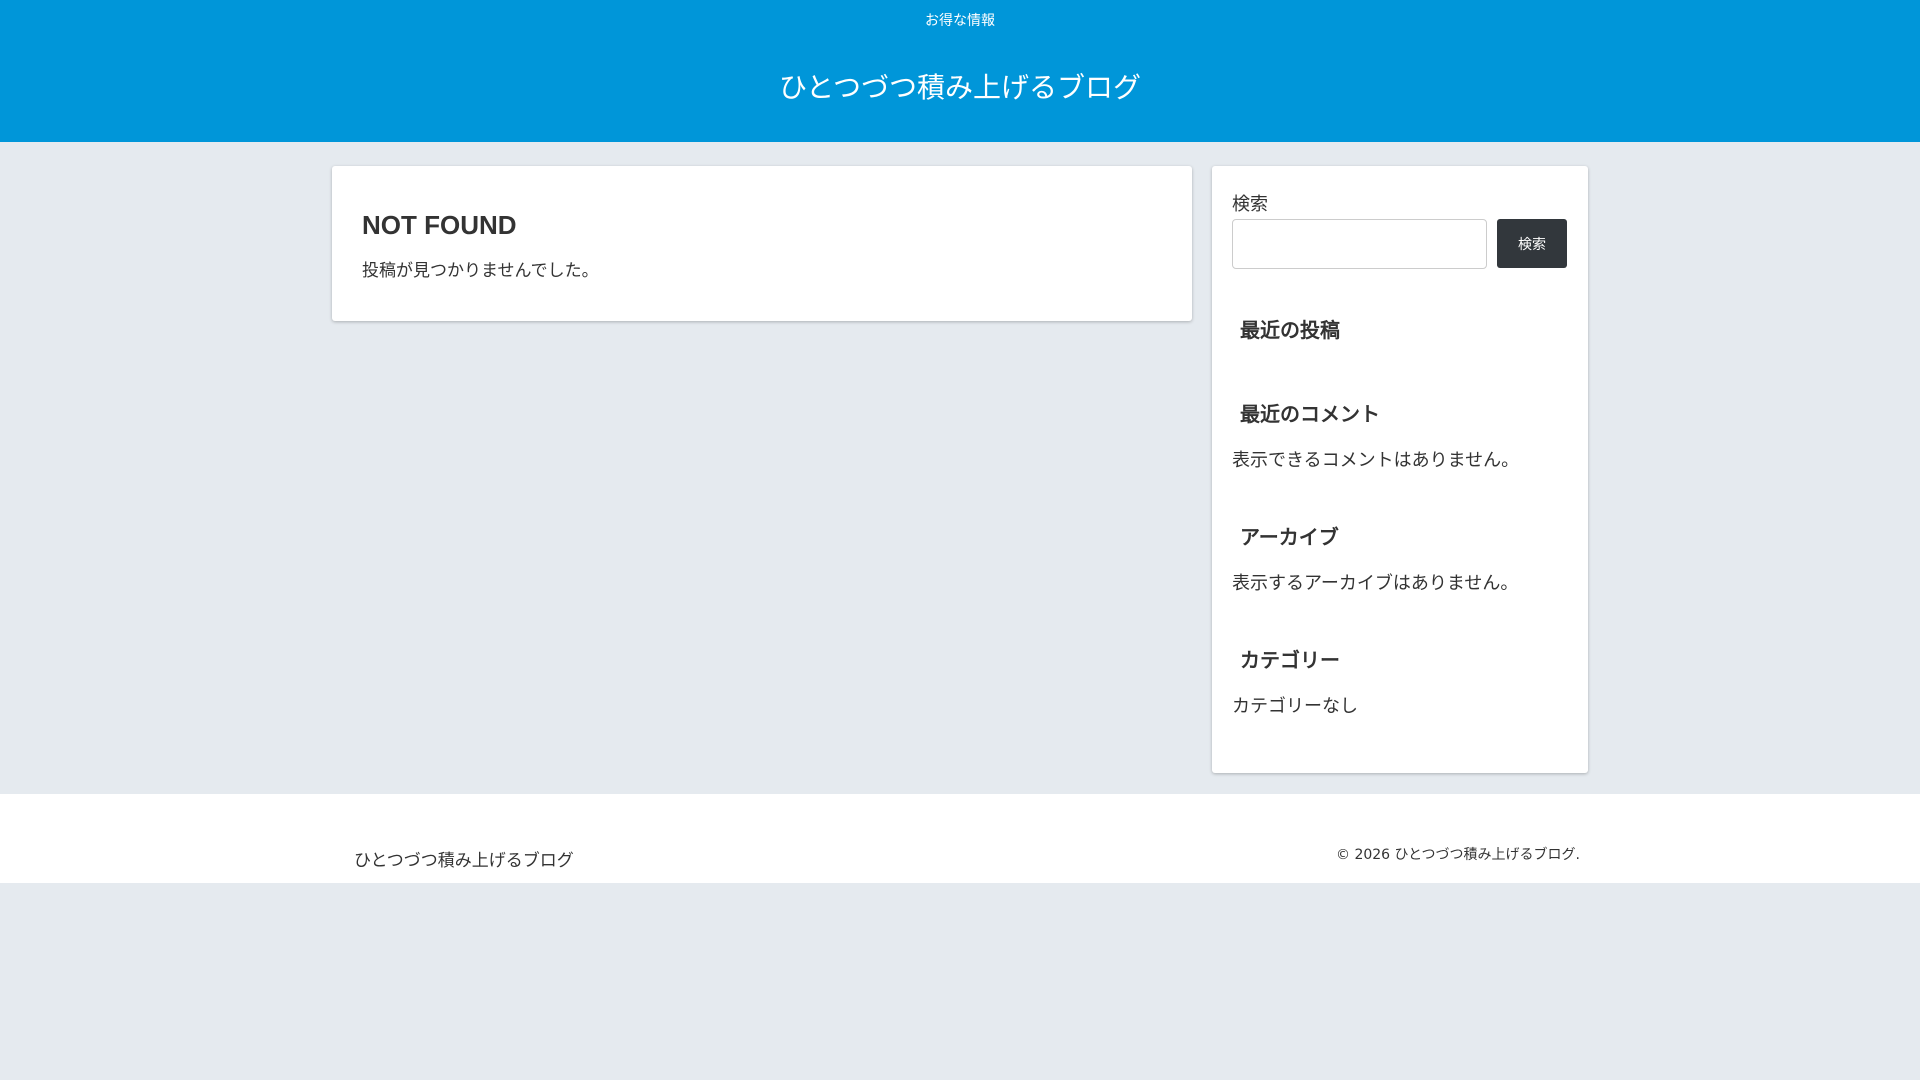 Image resolution: width=1920 pixels, height=1080 pixels. I want to click on archives-heading: アーカイブ, so click(1289, 537).